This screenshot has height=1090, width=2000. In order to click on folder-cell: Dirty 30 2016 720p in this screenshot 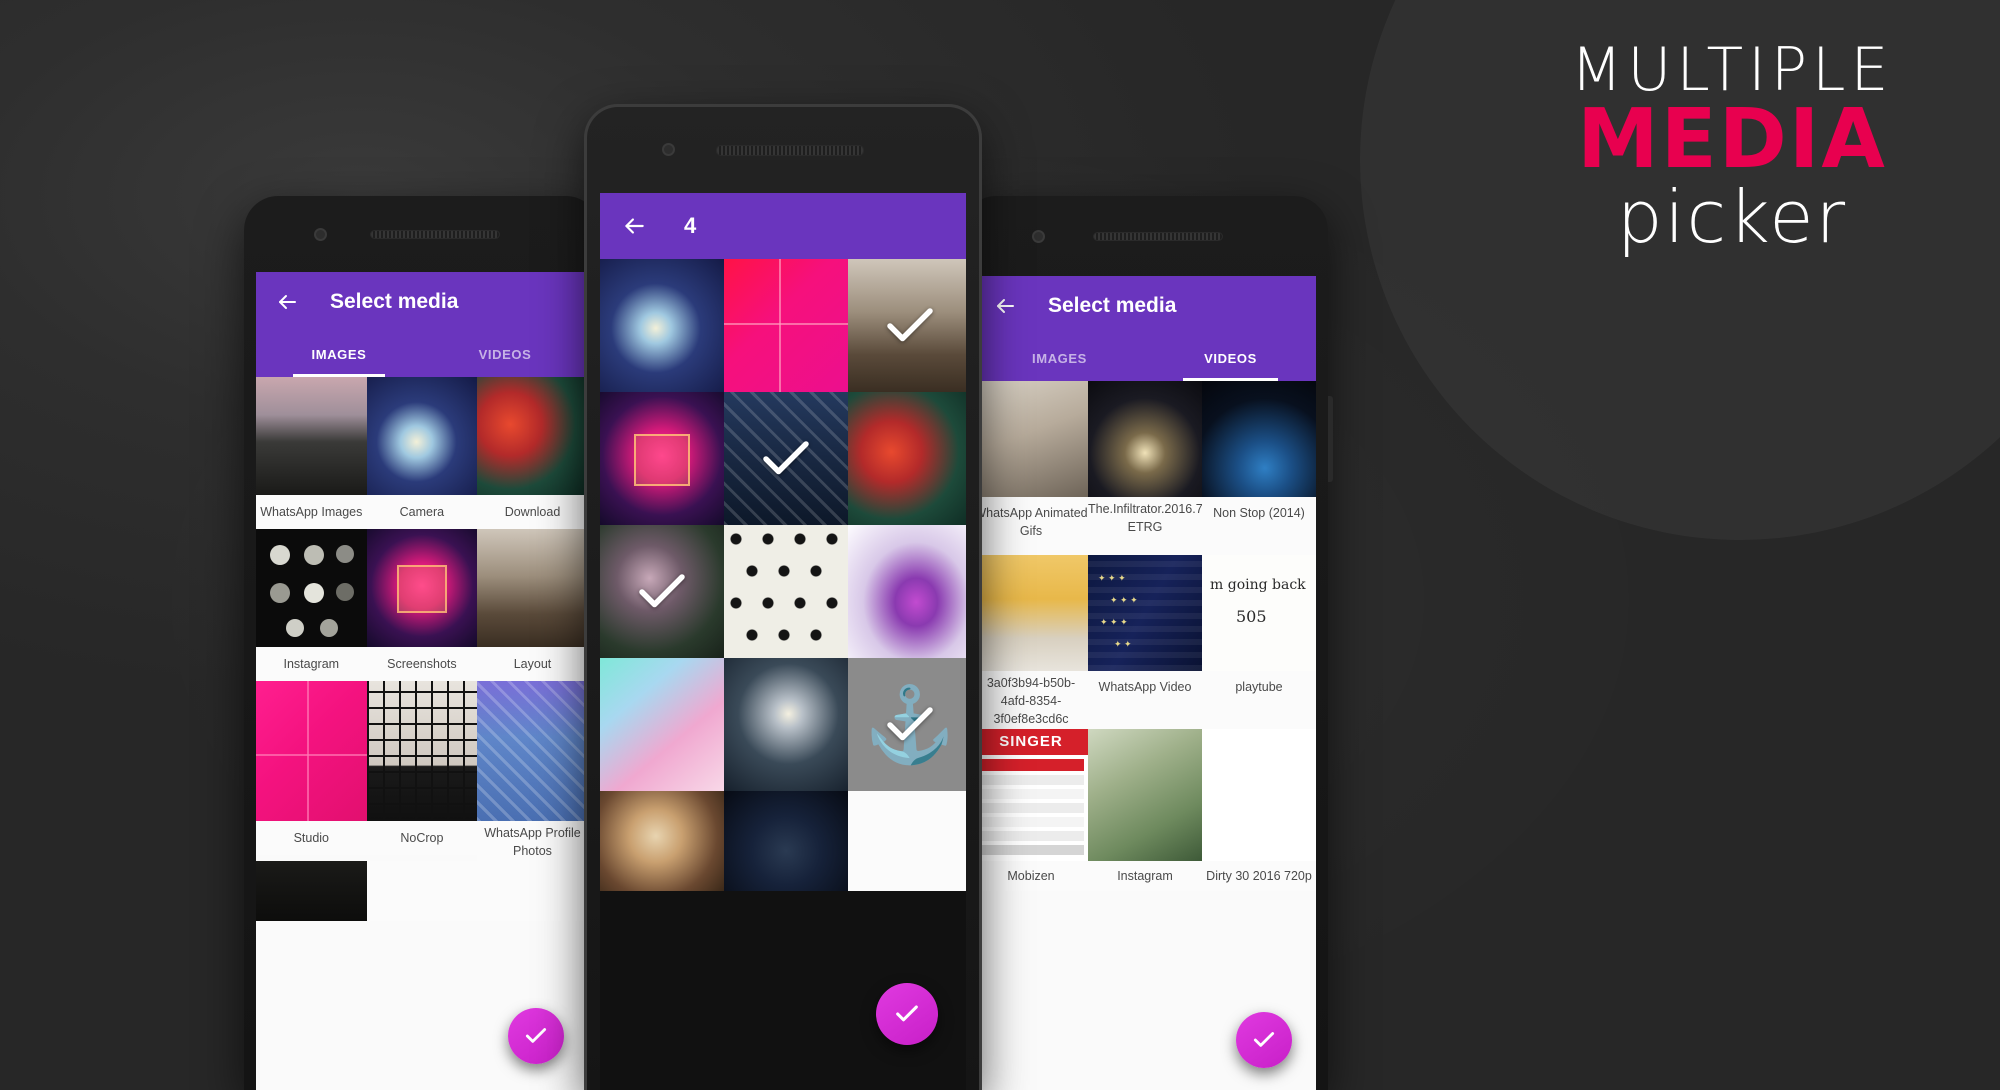, I will do `click(1259, 810)`.